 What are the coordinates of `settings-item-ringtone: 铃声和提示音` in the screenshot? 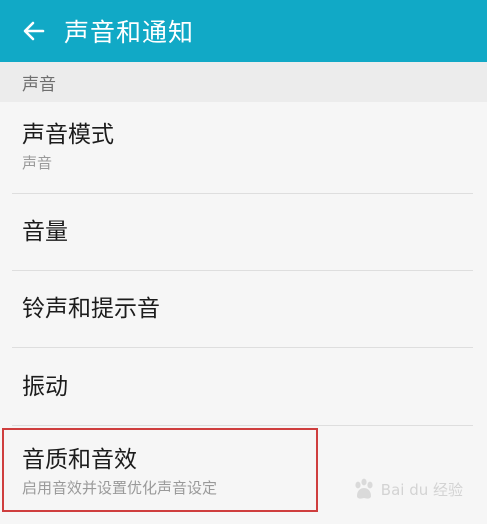 It's located at (243, 309).